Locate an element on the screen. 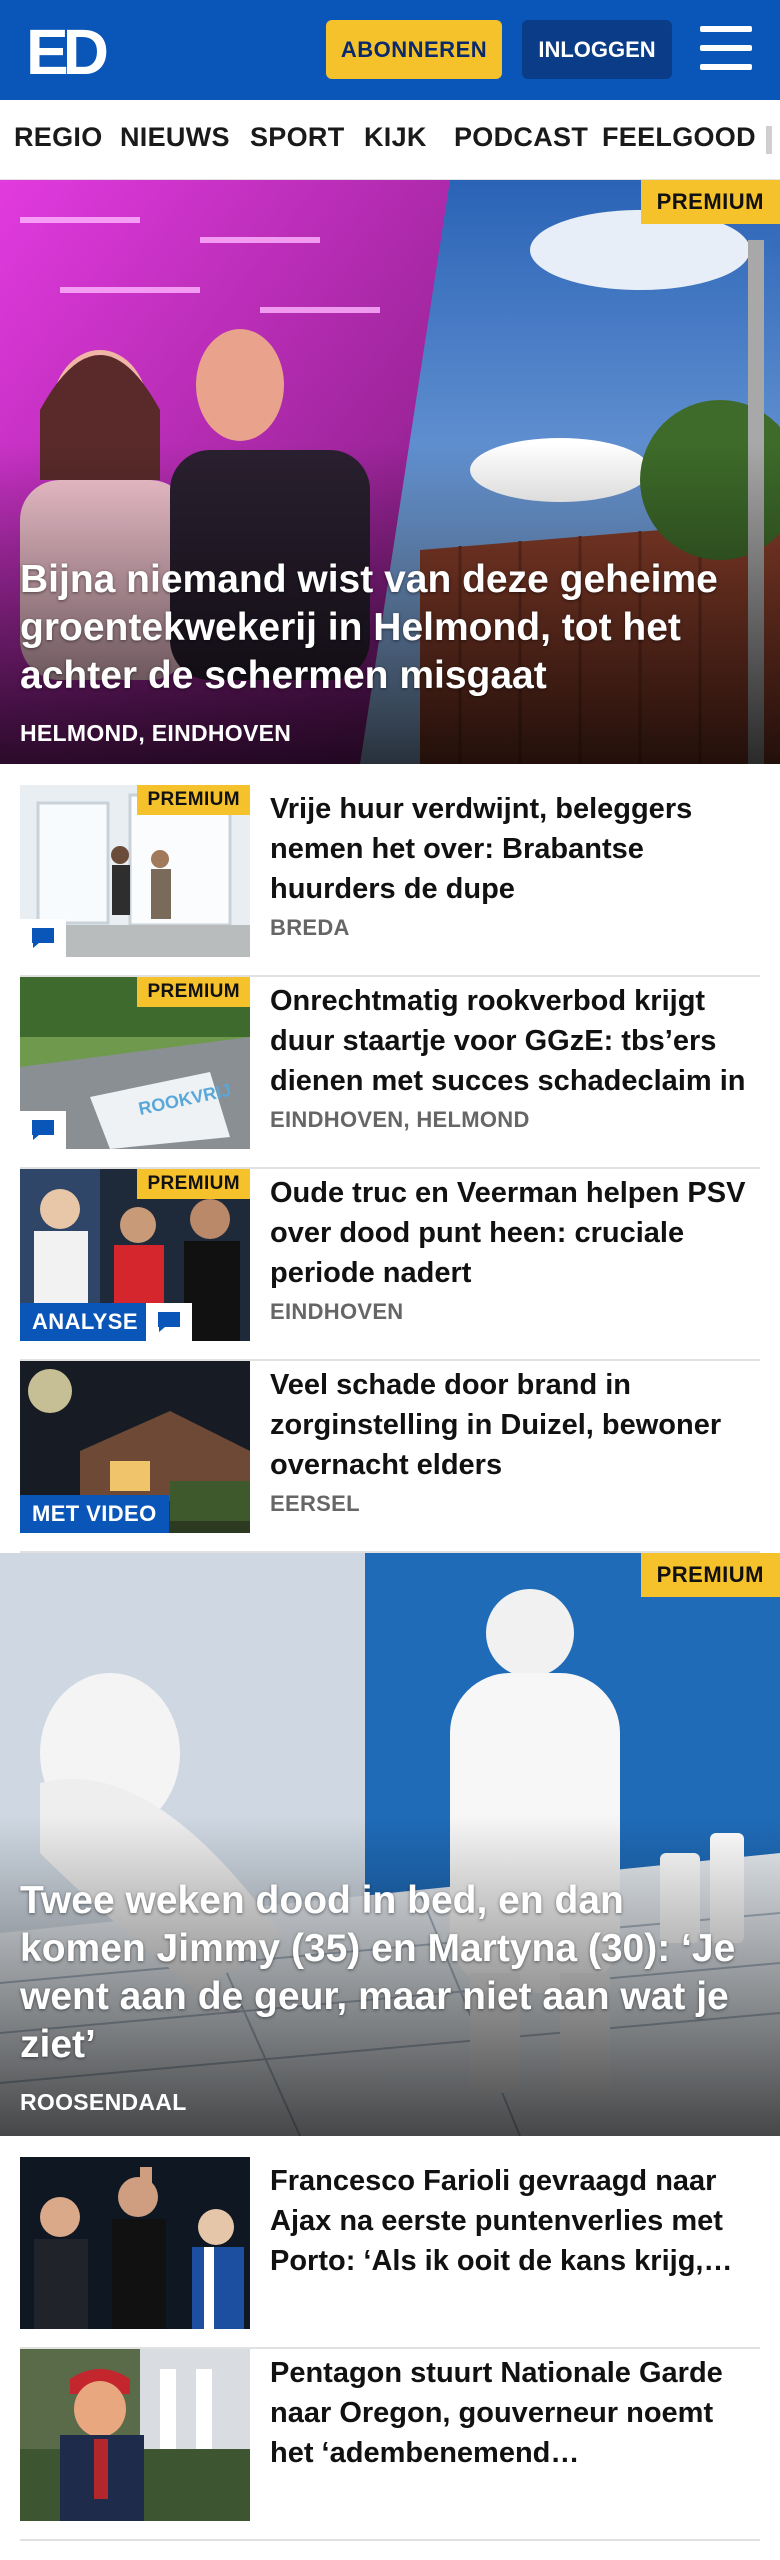 The width and height of the screenshot is (780, 2560). top-bar: ED ABONNEREN INLOGGEN is located at coordinates (390, 50).